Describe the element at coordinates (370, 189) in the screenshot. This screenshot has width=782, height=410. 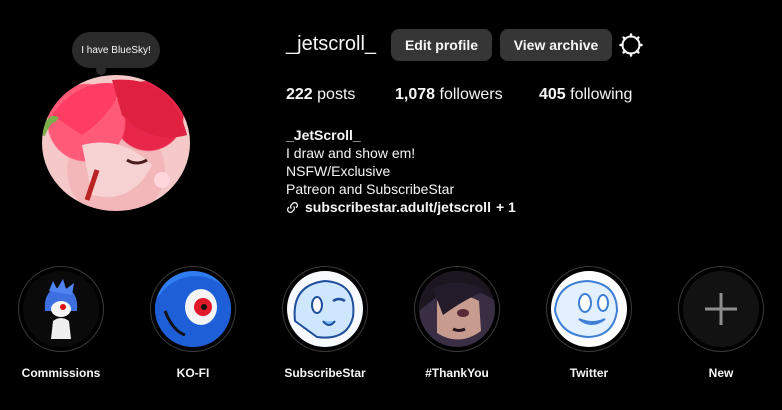
I see `bio-line: Patreon and SubscribeStar` at that location.